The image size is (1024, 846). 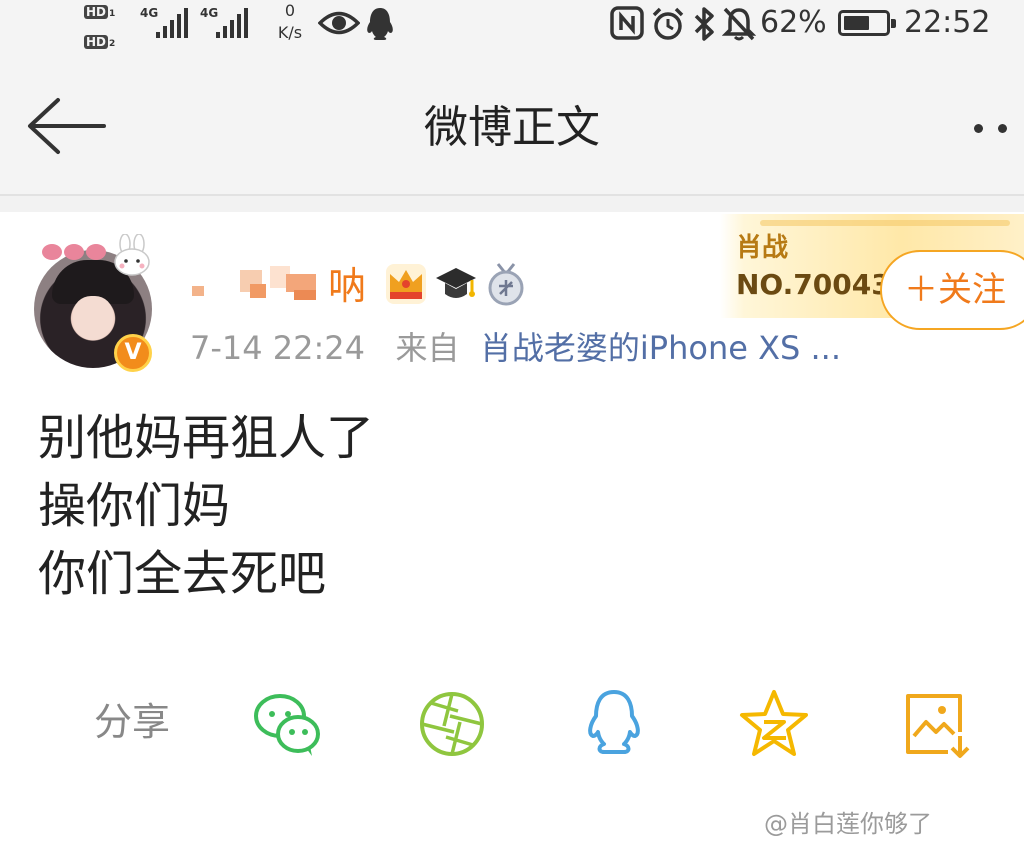 I want to click on wechat-icon, so click(x=288, y=724).